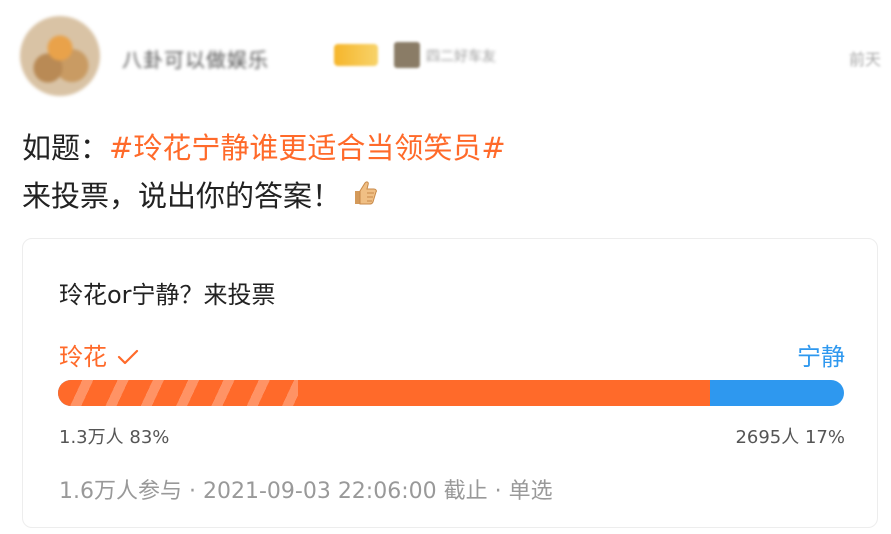  Describe the element at coordinates (178, 393) in the screenshot. I see `bar-stripes` at that location.